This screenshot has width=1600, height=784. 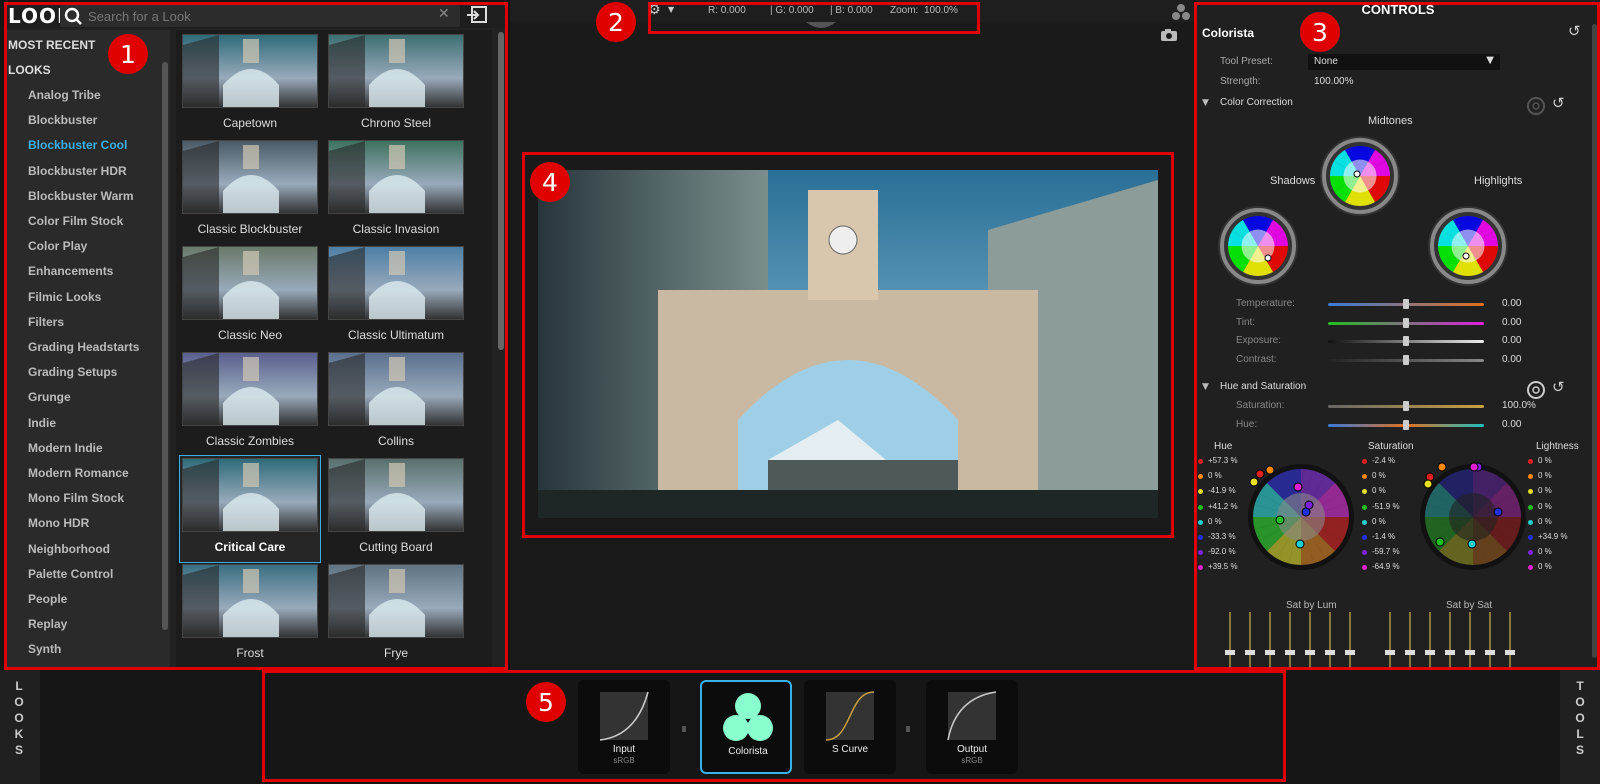 What do you see at coordinates (78, 473) in the screenshot?
I see `category-item: Modern Romance` at bounding box center [78, 473].